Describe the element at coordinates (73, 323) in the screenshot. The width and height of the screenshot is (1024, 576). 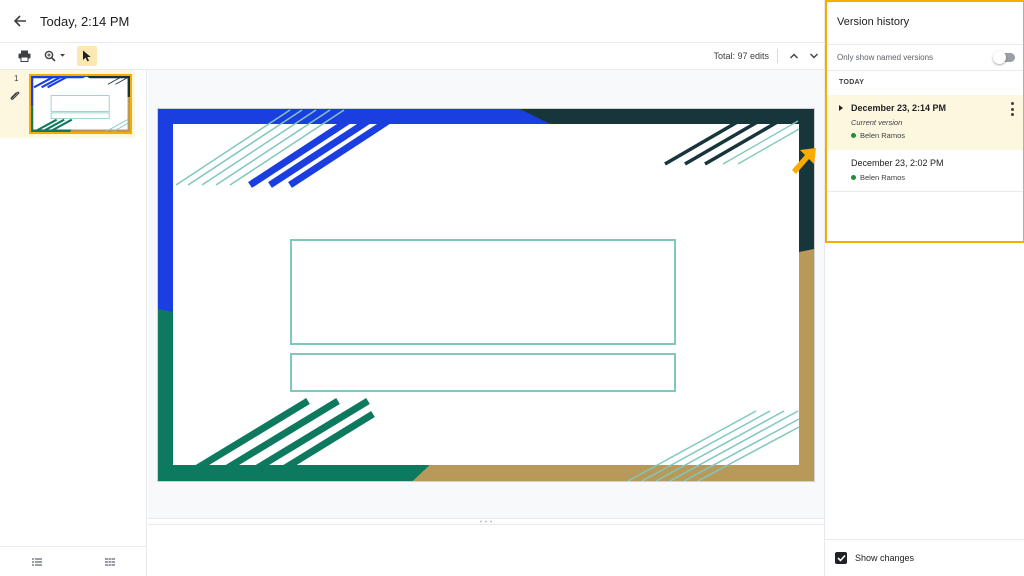
I see `slide-filmstrip: 1` at that location.